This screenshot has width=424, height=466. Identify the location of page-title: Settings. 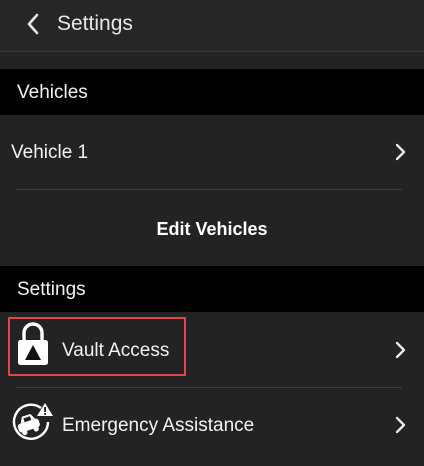
(95, 23).